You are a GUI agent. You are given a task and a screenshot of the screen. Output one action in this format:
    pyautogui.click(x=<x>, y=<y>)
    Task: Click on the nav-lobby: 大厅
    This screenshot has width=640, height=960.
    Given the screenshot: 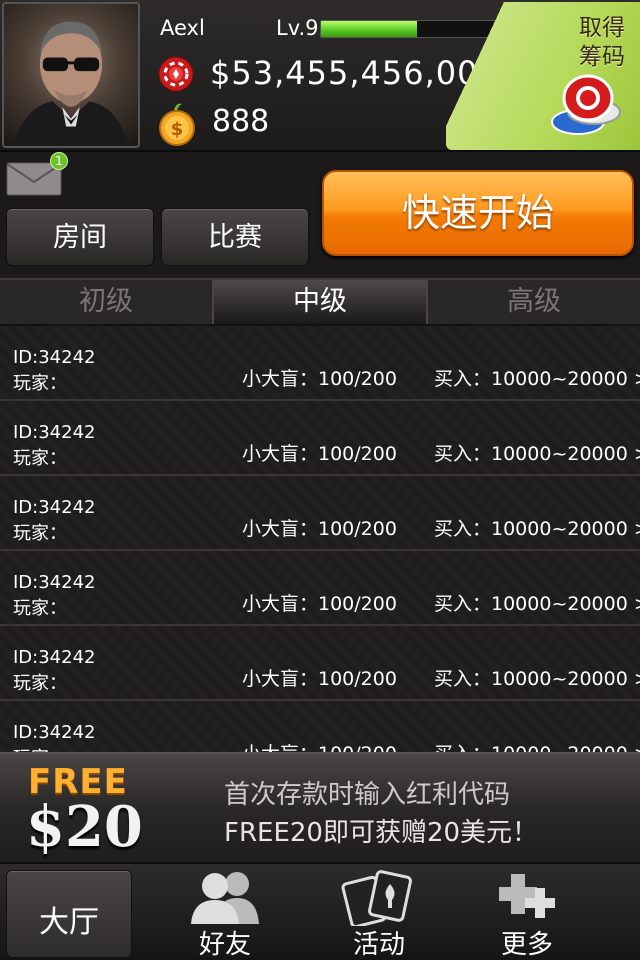 What is the action you would take?
    pyautogui.click(x=69, y=914)
    